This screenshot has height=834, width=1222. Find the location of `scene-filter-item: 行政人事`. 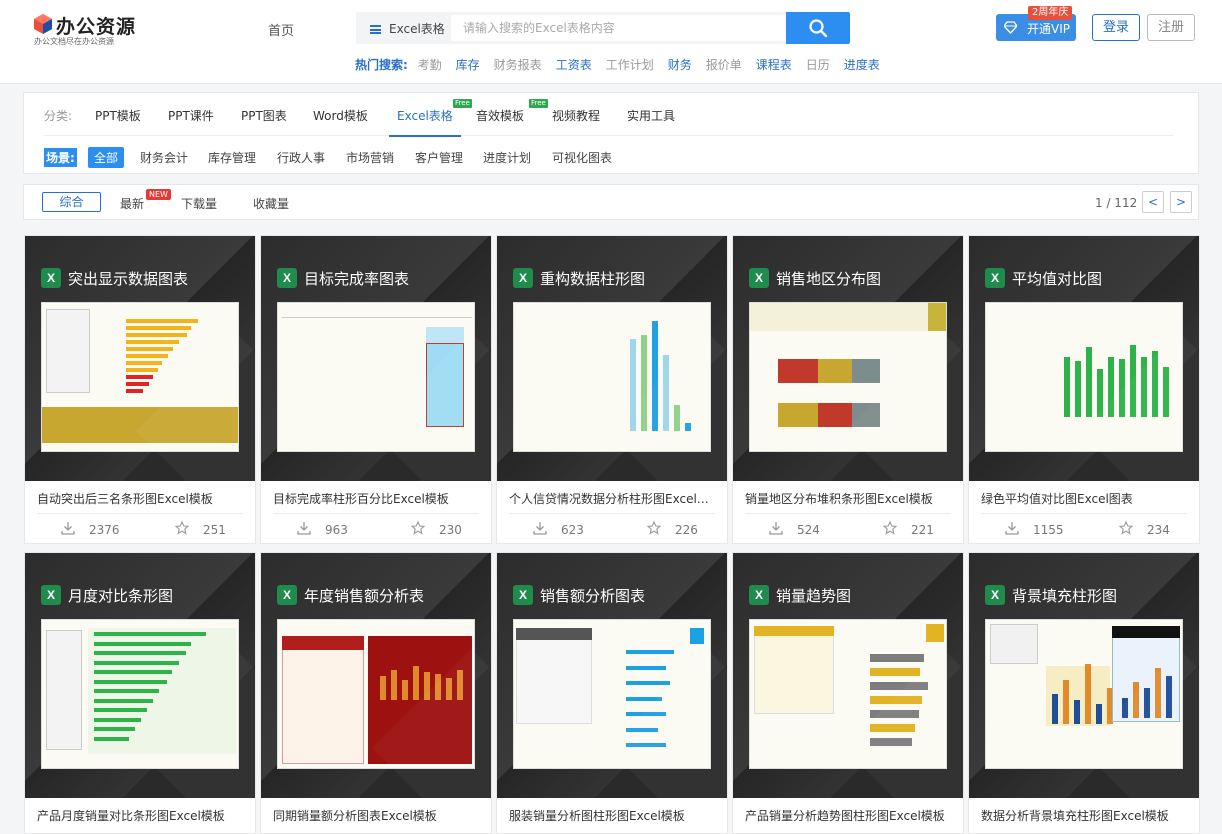

scene-filter-item: 行政人事 is located at coordinates (301, 157).